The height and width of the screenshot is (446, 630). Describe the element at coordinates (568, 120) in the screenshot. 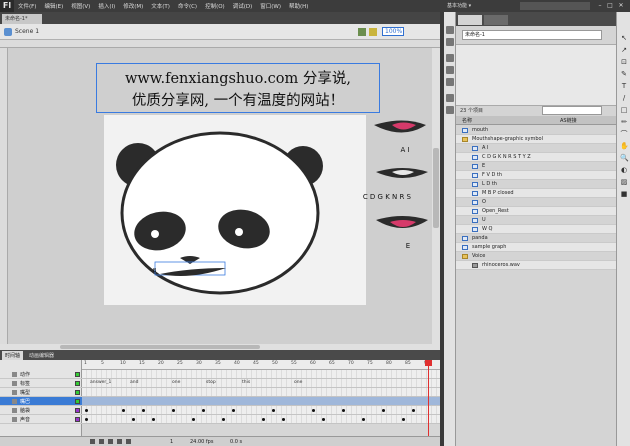

I see `column-linkage-header: AS链接` at that location.